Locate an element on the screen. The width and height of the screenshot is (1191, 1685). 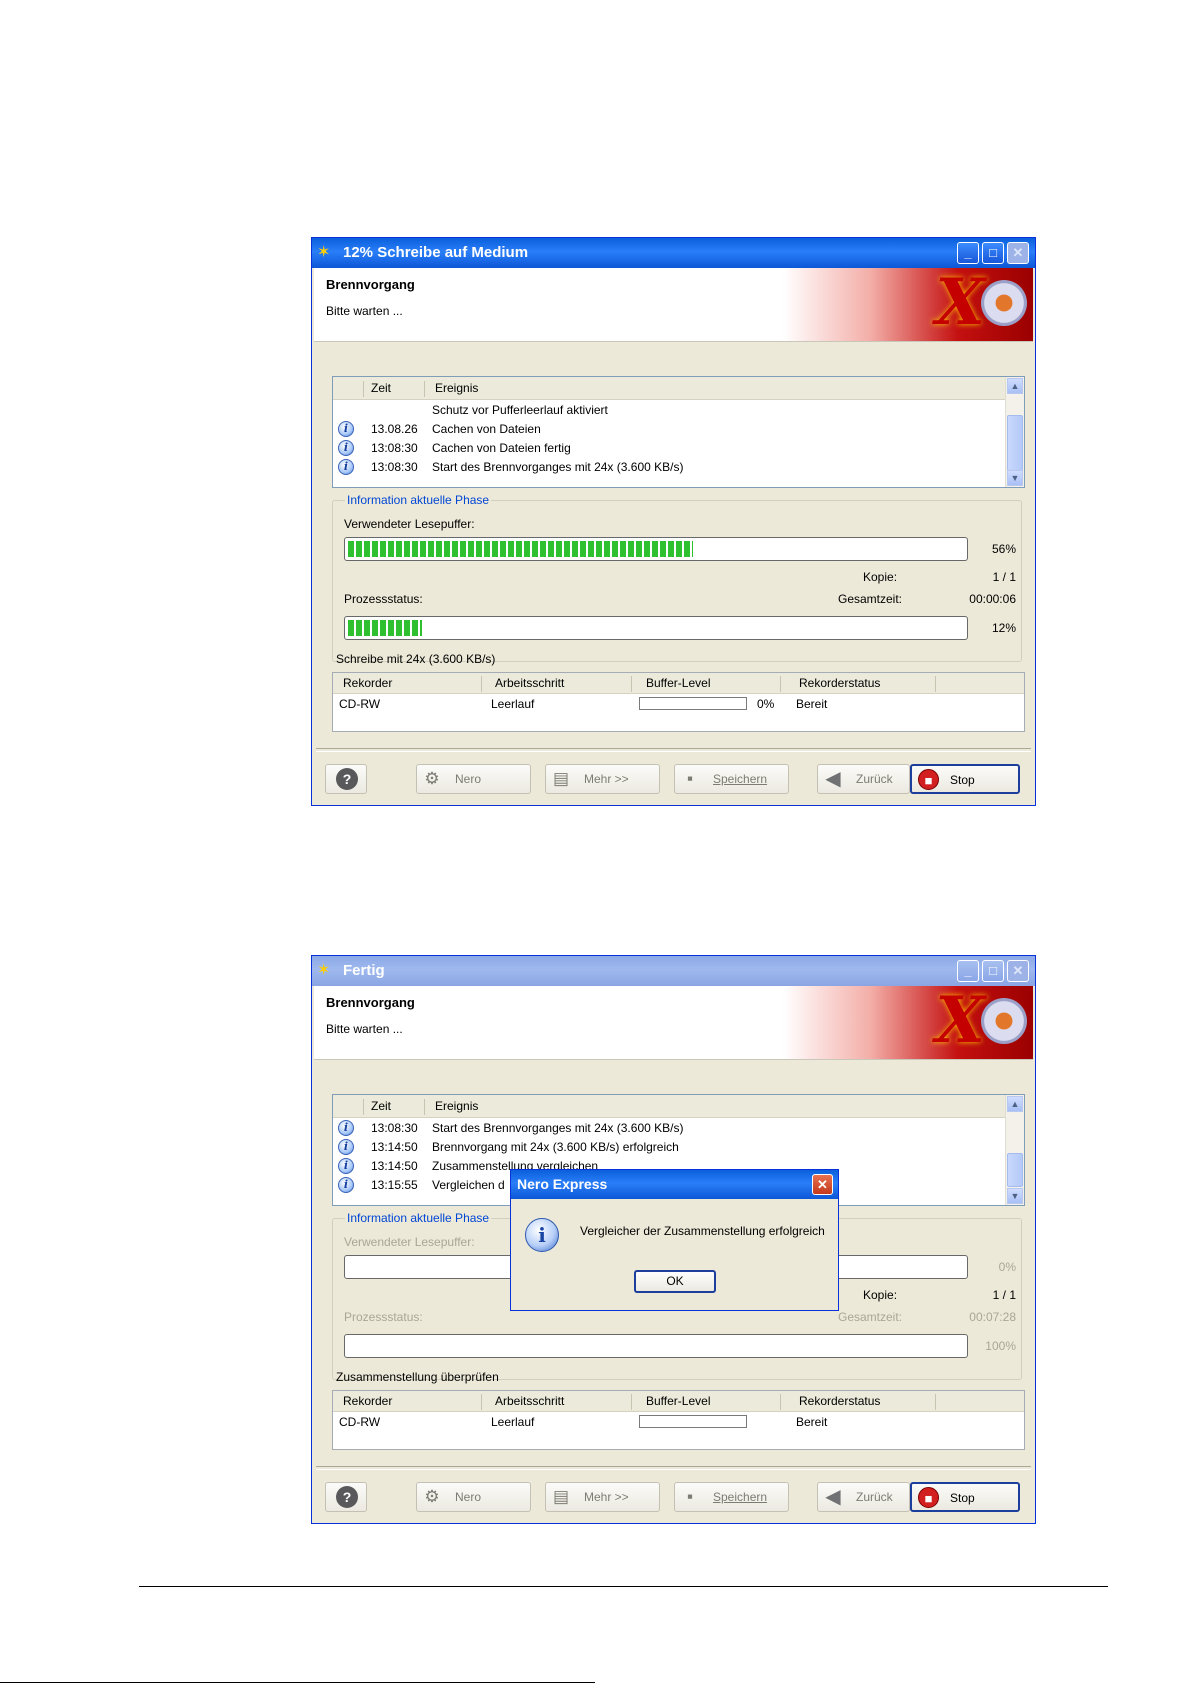
button-separator is located at coordinates (673, 1468).